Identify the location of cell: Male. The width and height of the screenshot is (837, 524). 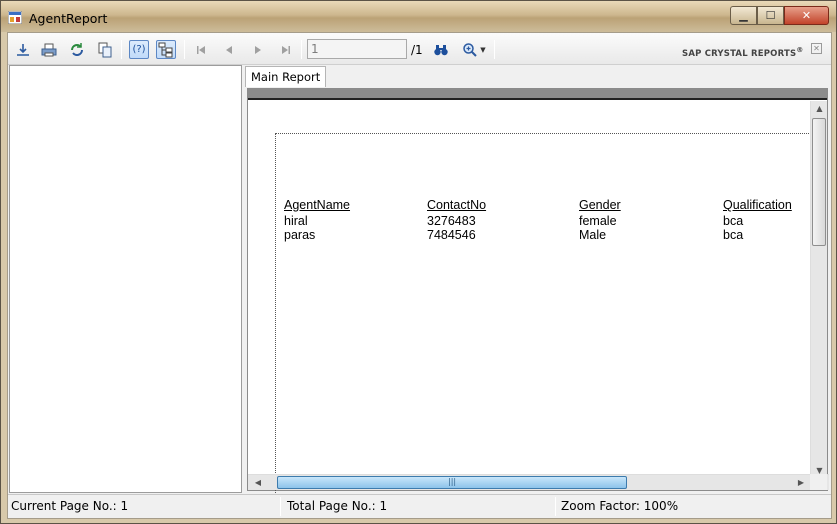
(593, 235).